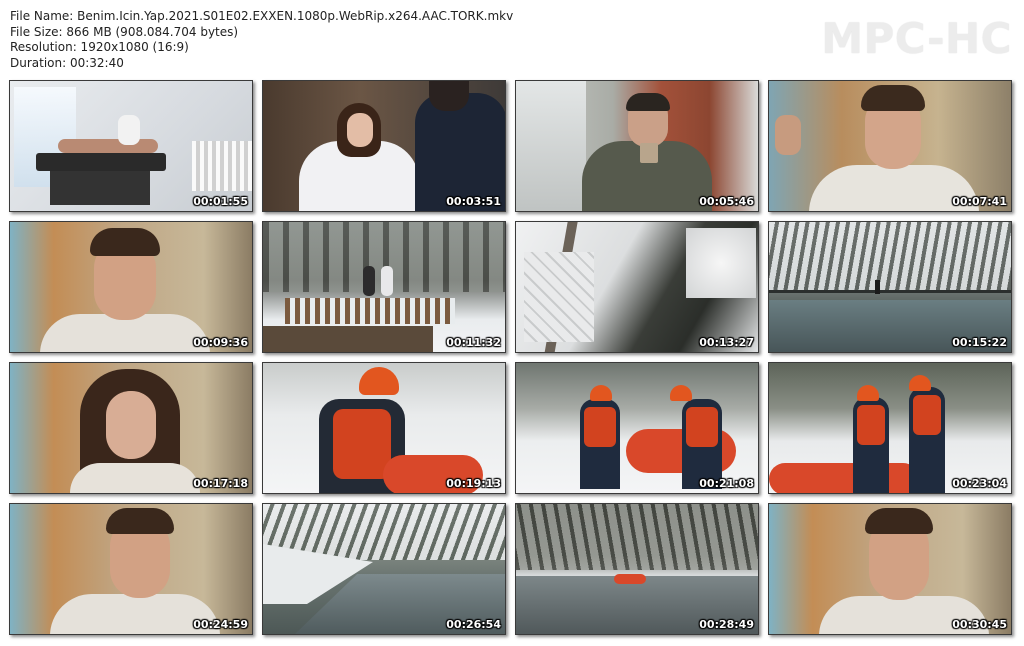 The height and width of the screenshot is (646, 1024). Describe the element at coordinates (124, 31) in the screenshot. I see `file-size: File Size: 866 MB (908.084.704 bytes)` at that location.